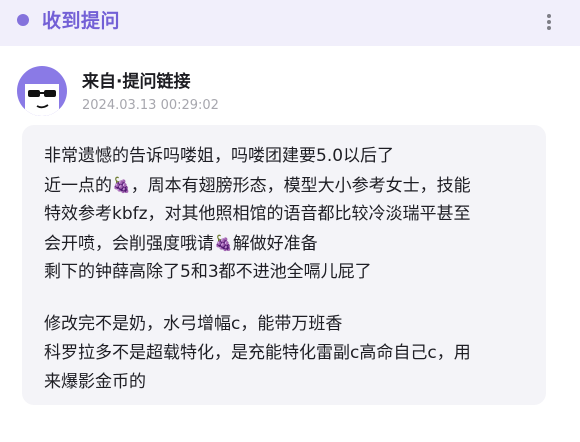  I want to click on title-dot-icon, so click(23, 20).